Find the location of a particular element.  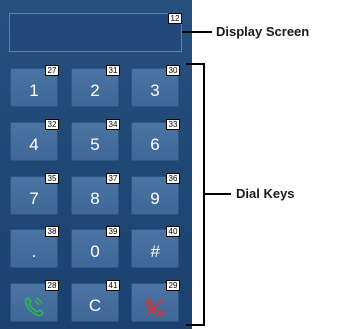

key-label: 1 is located at coordinates (34, 90).